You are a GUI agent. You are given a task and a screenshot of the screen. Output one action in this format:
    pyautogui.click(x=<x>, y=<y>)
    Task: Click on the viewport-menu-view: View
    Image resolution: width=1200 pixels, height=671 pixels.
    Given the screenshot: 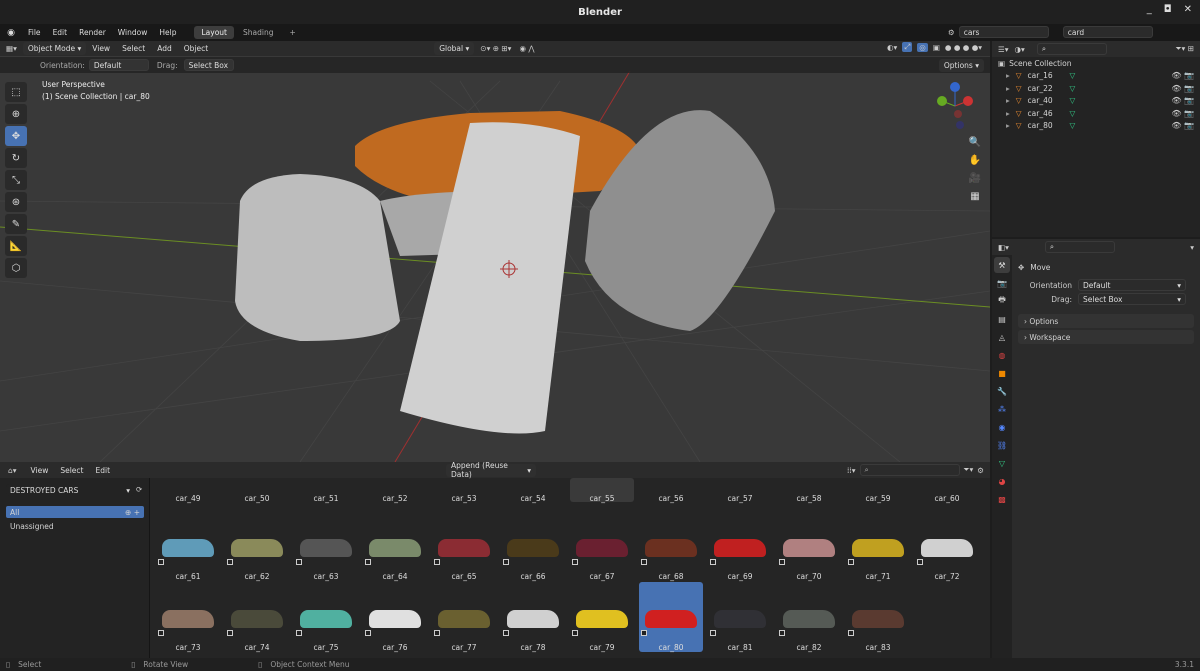 What is the action you would take?
    pyautogui.click(x=101, y=48)
    